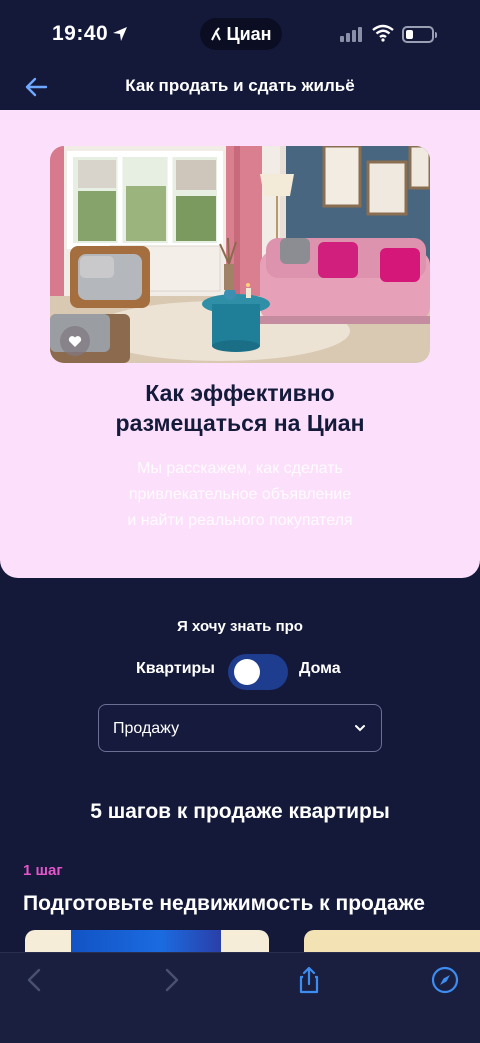 This screenshot has height=1043, width=480. Describe the element at coordinates (240, 408) in the screenshot. I see `hero-title: Как эффективно размещаться на Циан` at that location.